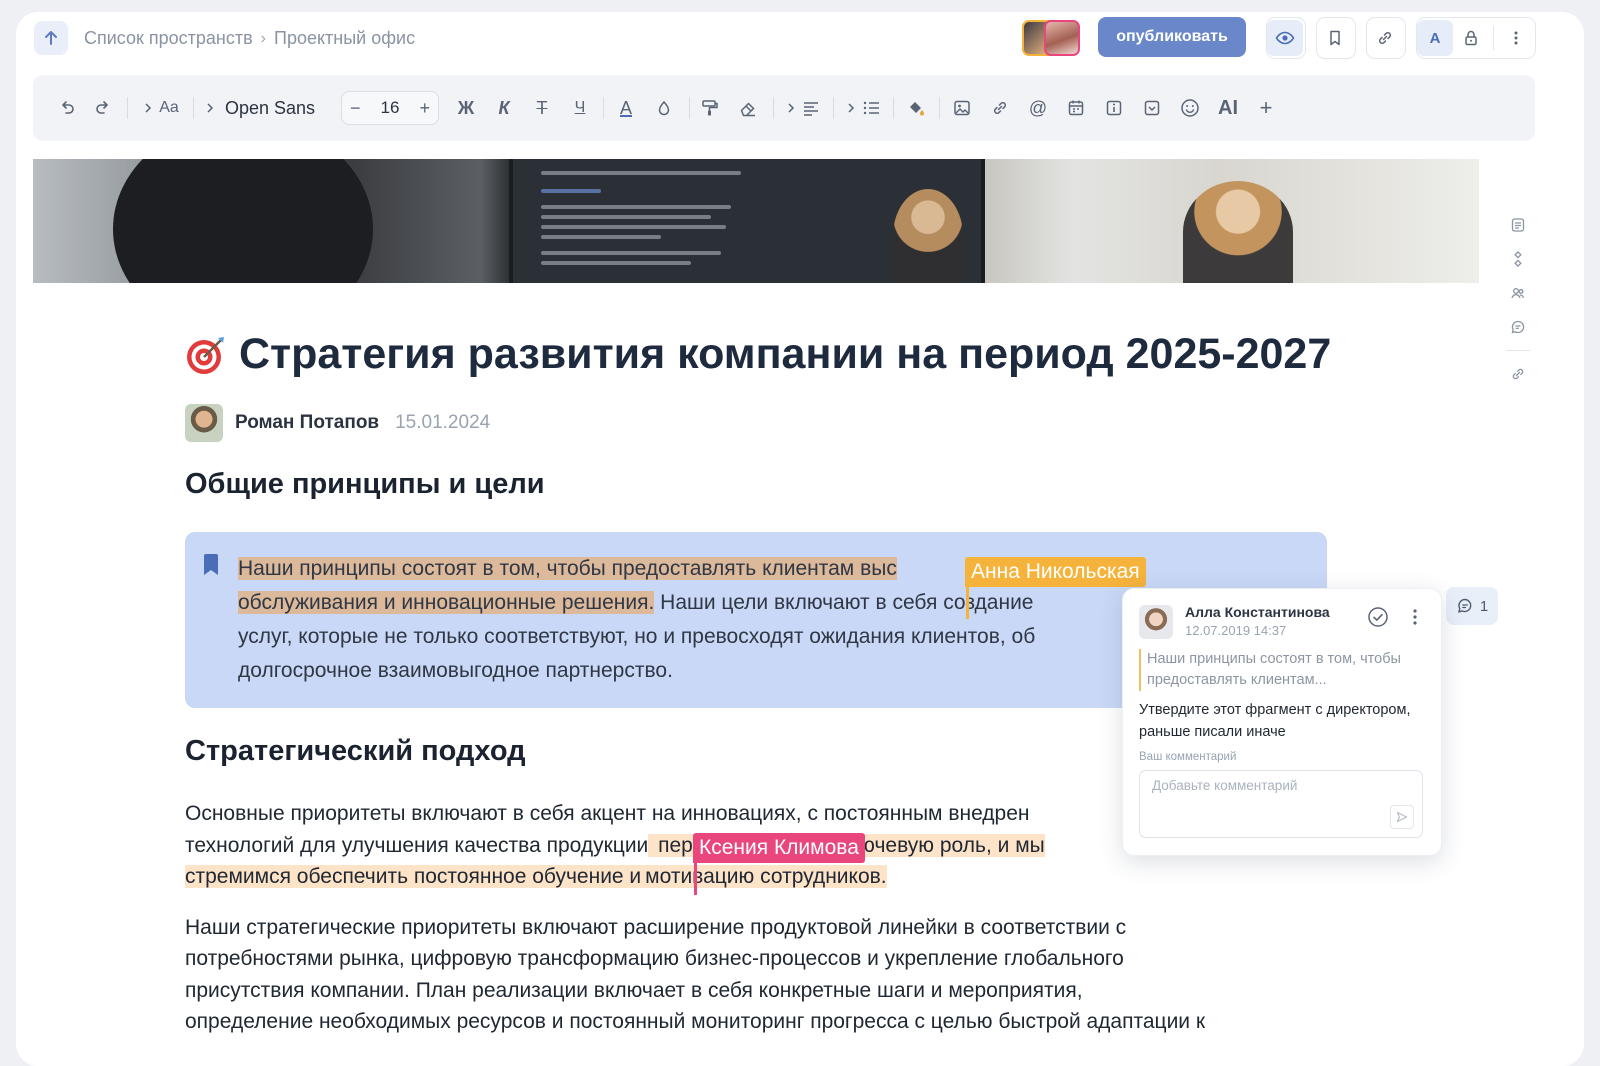 This screenshot has width=1600, height=1066. I want to click on author-name: Роман Потапов, so click(307, 423).